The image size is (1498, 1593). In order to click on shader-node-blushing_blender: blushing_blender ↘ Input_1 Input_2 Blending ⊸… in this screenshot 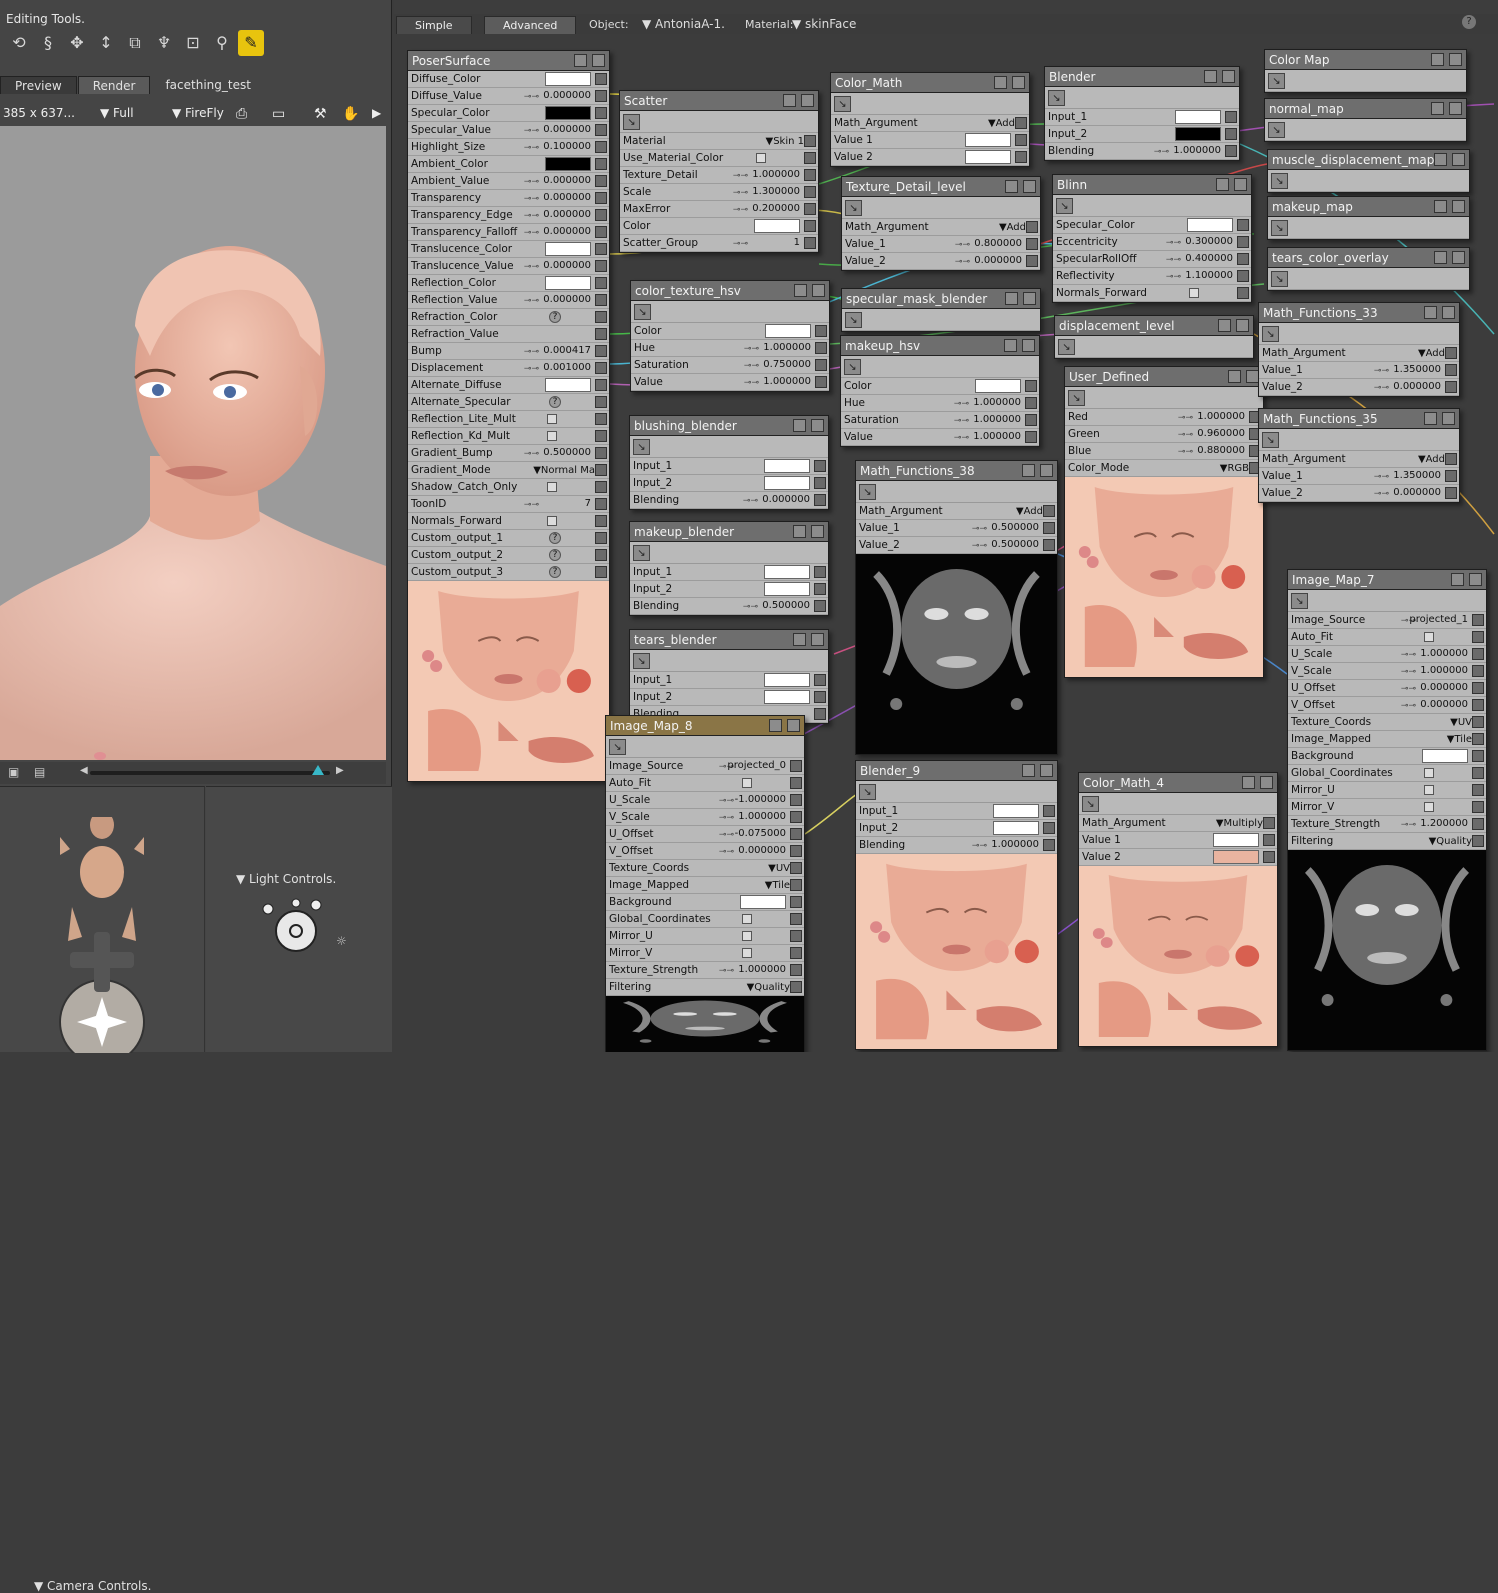, I will do `click(729, 462)`.